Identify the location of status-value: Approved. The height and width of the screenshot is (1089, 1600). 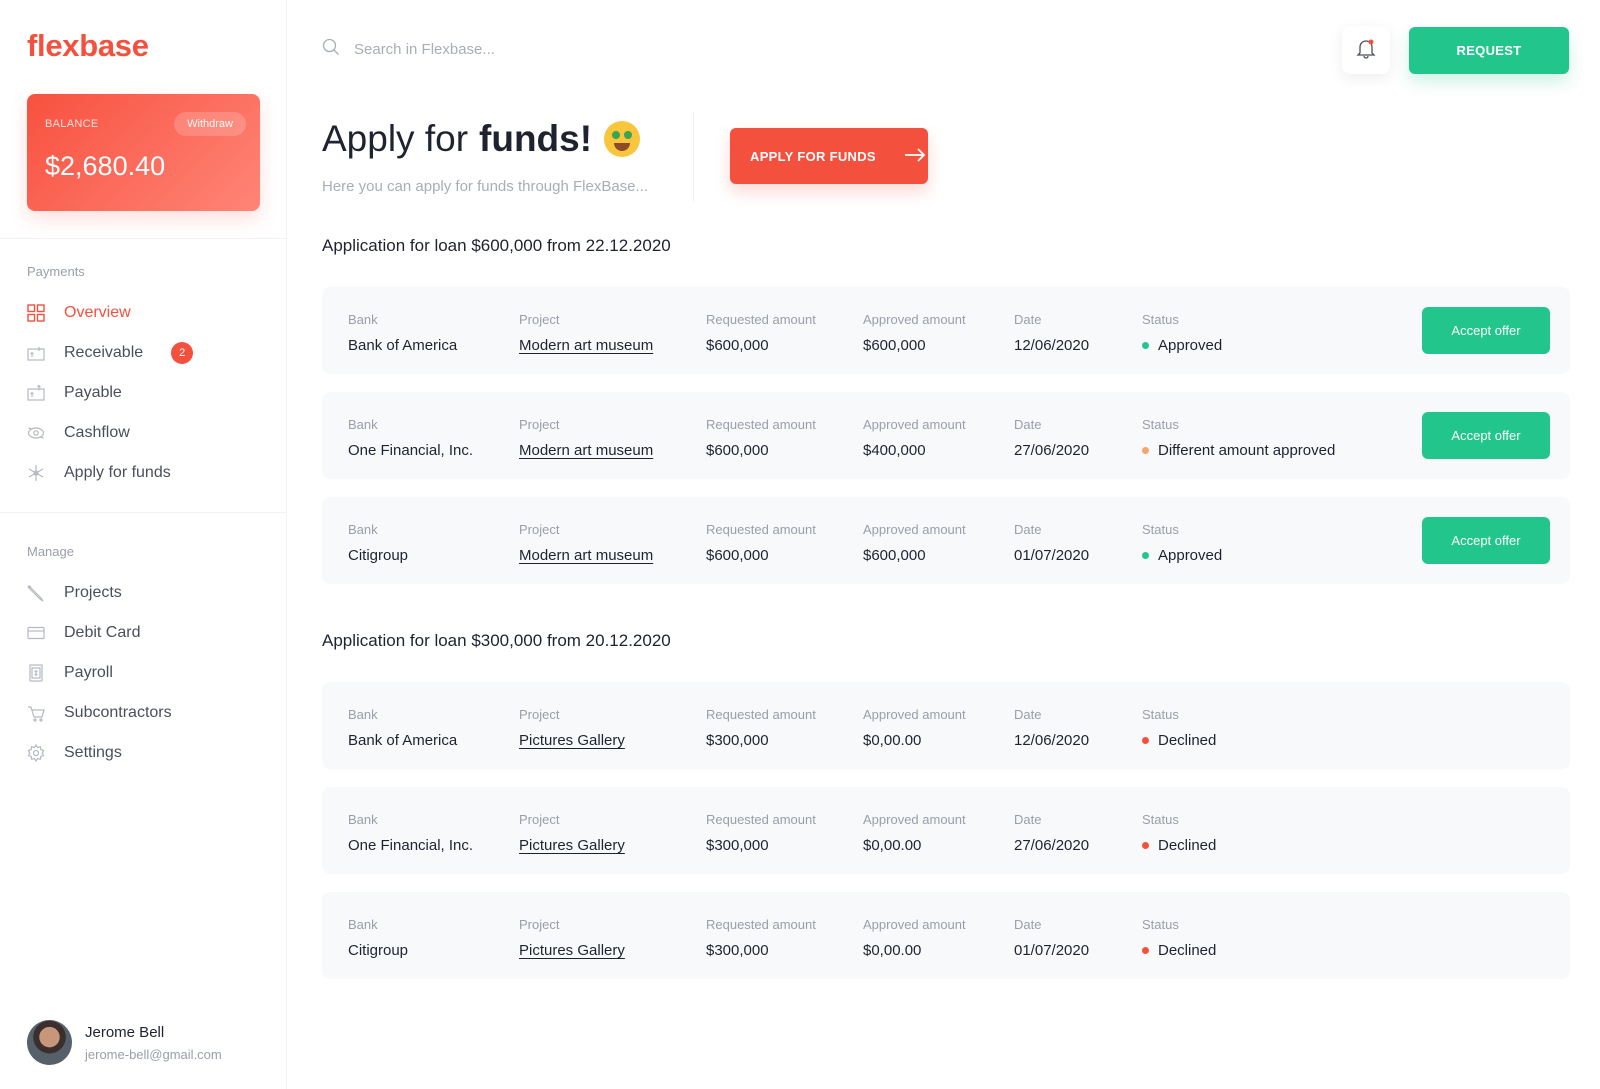
(1182, 555).